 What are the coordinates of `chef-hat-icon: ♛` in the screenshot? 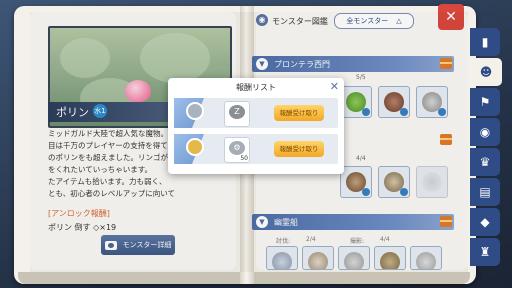 It's located at (485, 162).